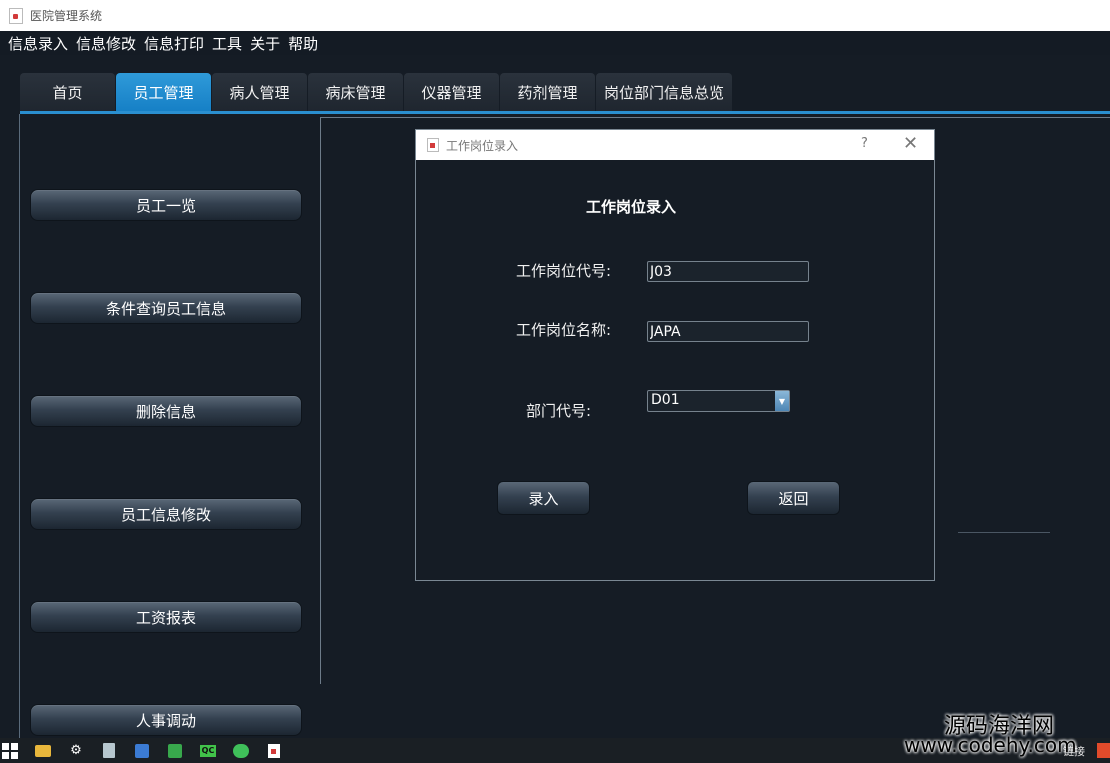 The width and height of the screenshot is (1110, 763). Describe the element at coordinates (274, 751) in the screenshot. I see `hospital-app-icon` at that location.